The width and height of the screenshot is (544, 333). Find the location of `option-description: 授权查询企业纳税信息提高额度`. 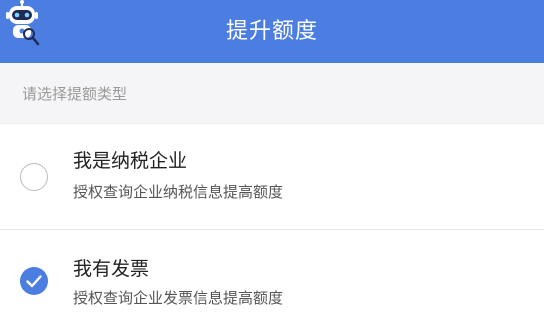

option-description: 授权查询企业纳税信息提高额度 is located at coordinates (178, 192).